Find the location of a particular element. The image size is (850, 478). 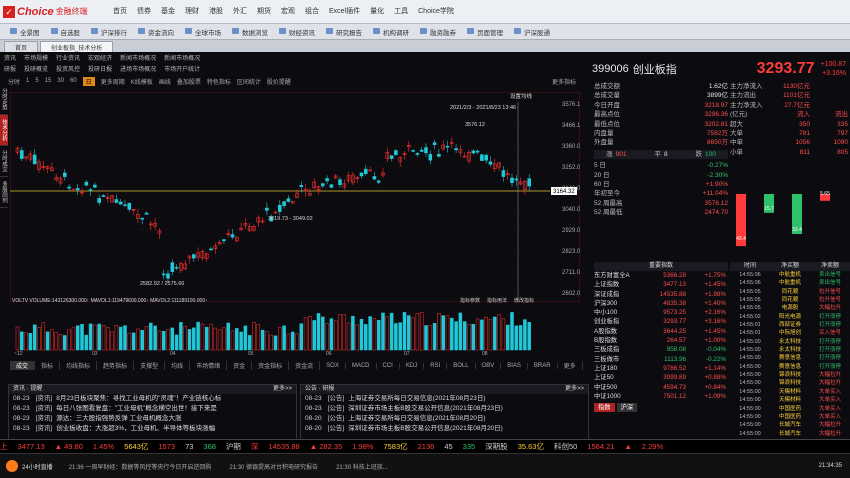

toolbar-button: 数据浏览 is located at coordinates (253, 32).